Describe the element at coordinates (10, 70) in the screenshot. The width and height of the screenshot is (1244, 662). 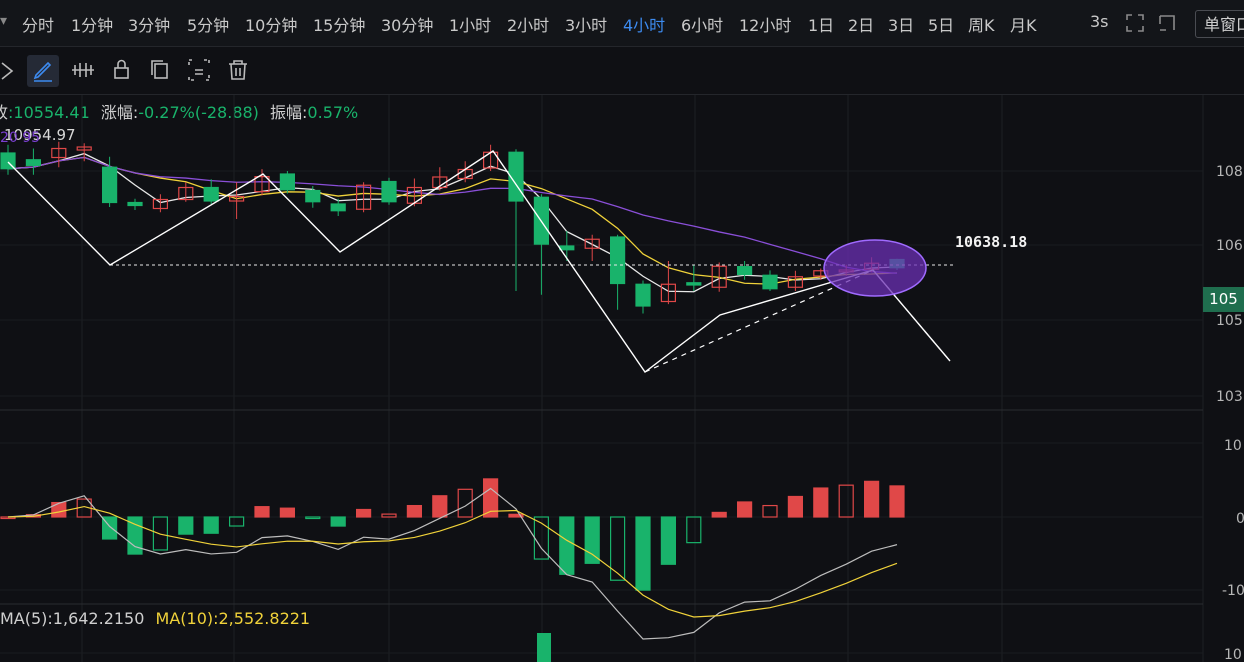
I see `pointer-icon` at that location.